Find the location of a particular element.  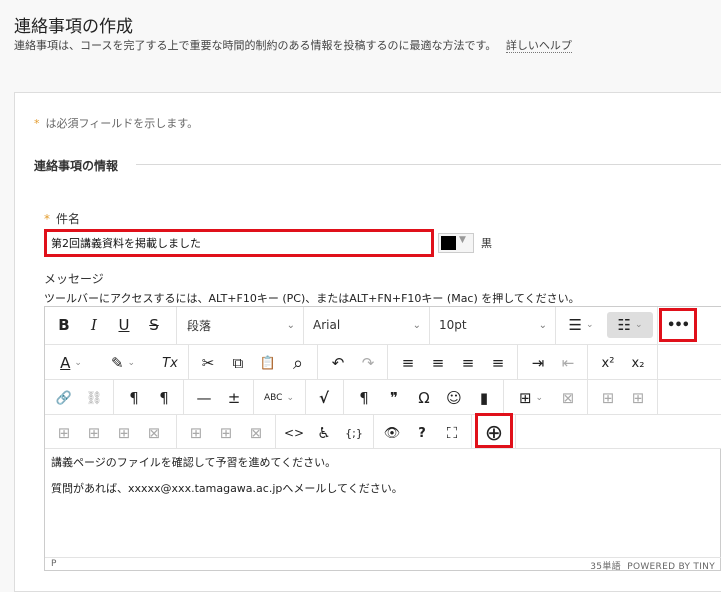

toolbar-row-2: A ⌄ ✎ ⌄ Tx ✂ ⧉ 📋 ⌕ ↶ ↷ ≡ ≡ ≡ ≡ ⇥ ⇤ x² x₂ is located at coordinates (383, 362).